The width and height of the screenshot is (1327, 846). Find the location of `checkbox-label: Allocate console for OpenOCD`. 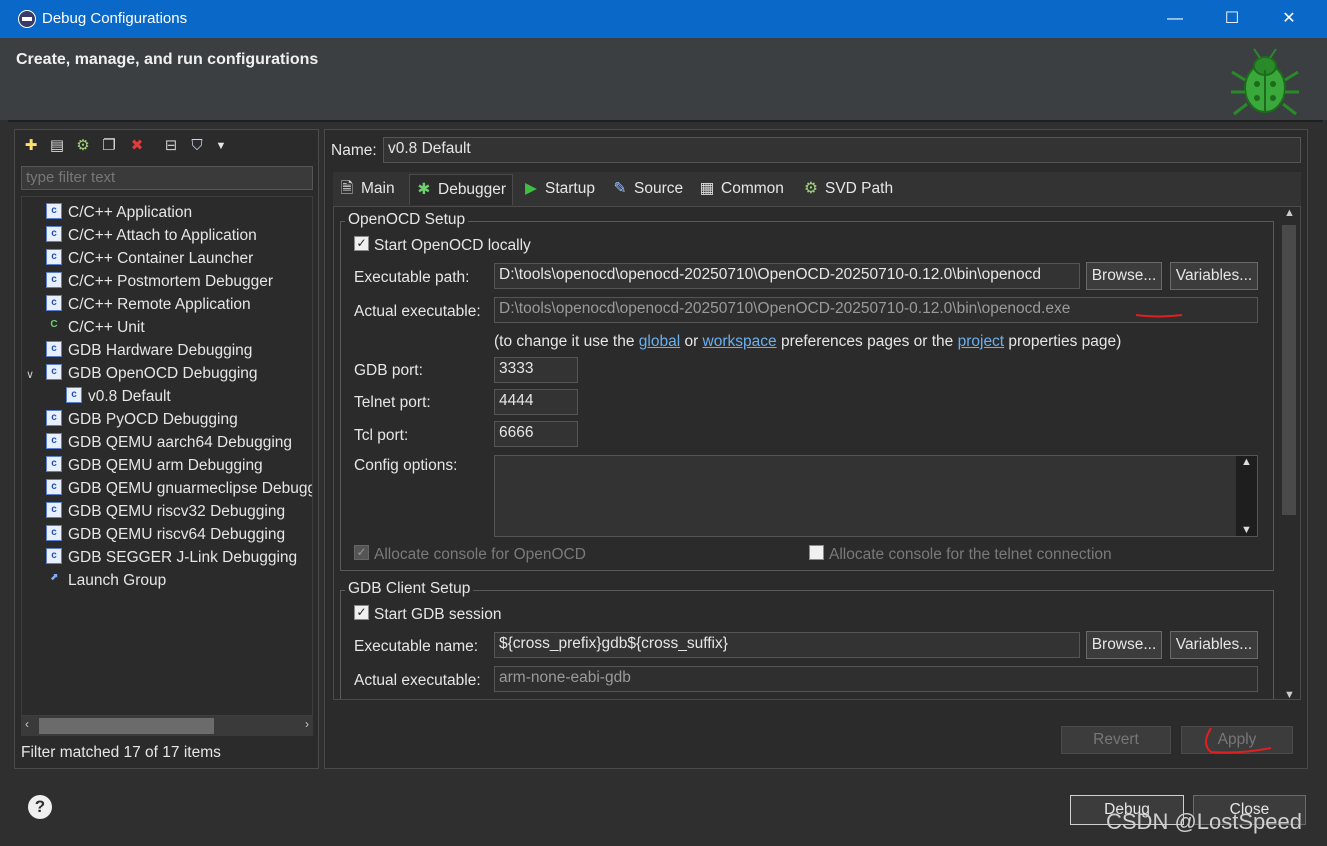

checkbox-label: Allocate console for OpenOCD is located at coordinates (480, 554).